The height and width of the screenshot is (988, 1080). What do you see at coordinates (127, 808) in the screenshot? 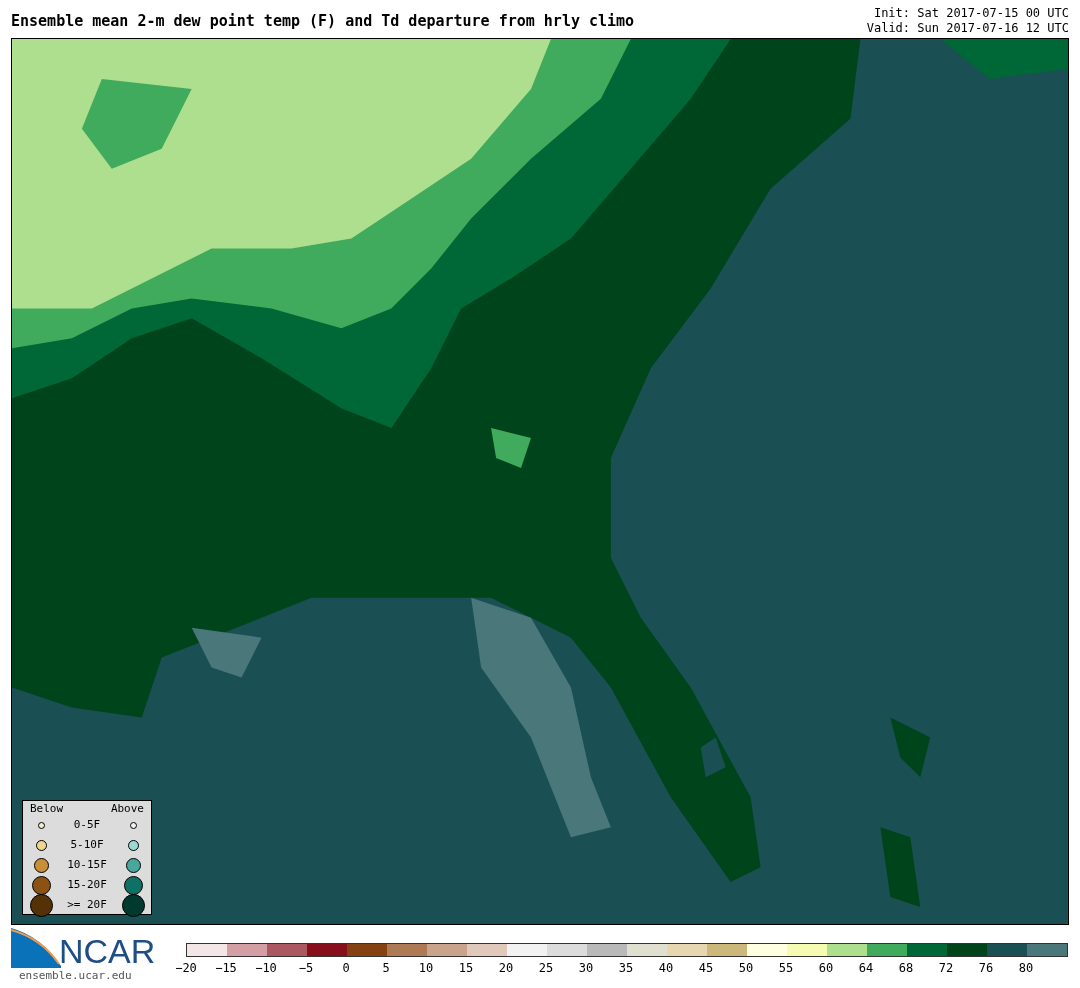
I see `legend-above-header: Above` at bounding box center [127, 808].